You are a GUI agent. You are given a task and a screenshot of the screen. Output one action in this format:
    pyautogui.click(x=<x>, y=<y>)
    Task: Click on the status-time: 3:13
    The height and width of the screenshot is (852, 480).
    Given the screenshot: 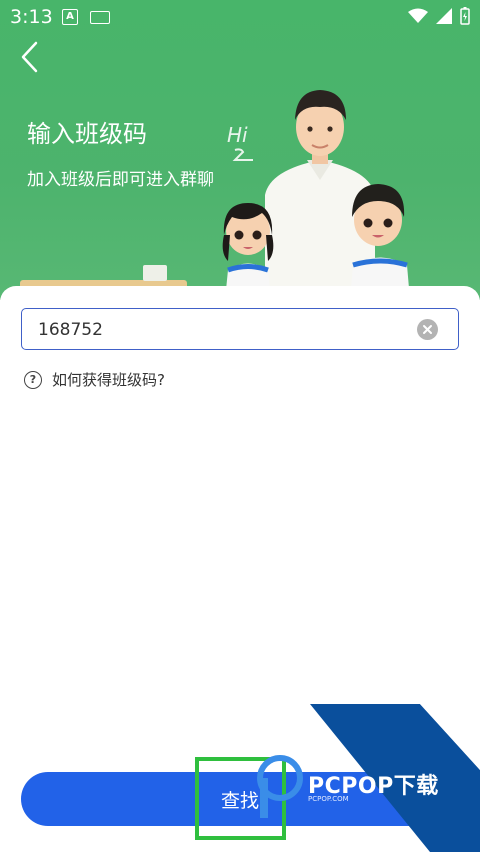 What is the action you would take?
    pyautogui.click(x=31, y=17)
    